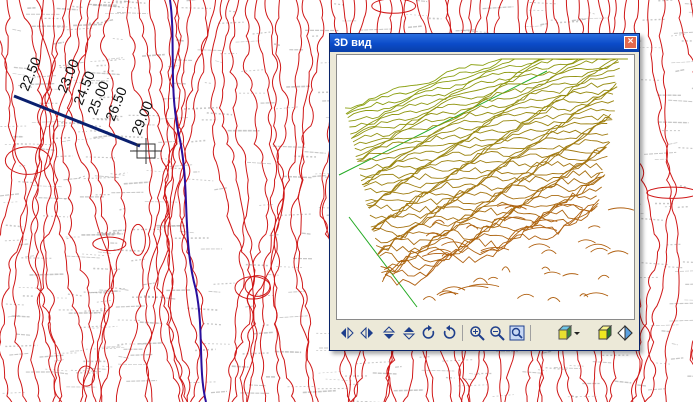 Image resolution: width=693 pixels, height=402 pixels. Describe the element at coordinates (389, 333) in the screenshot. I see `tilt-down-icon` at that location.